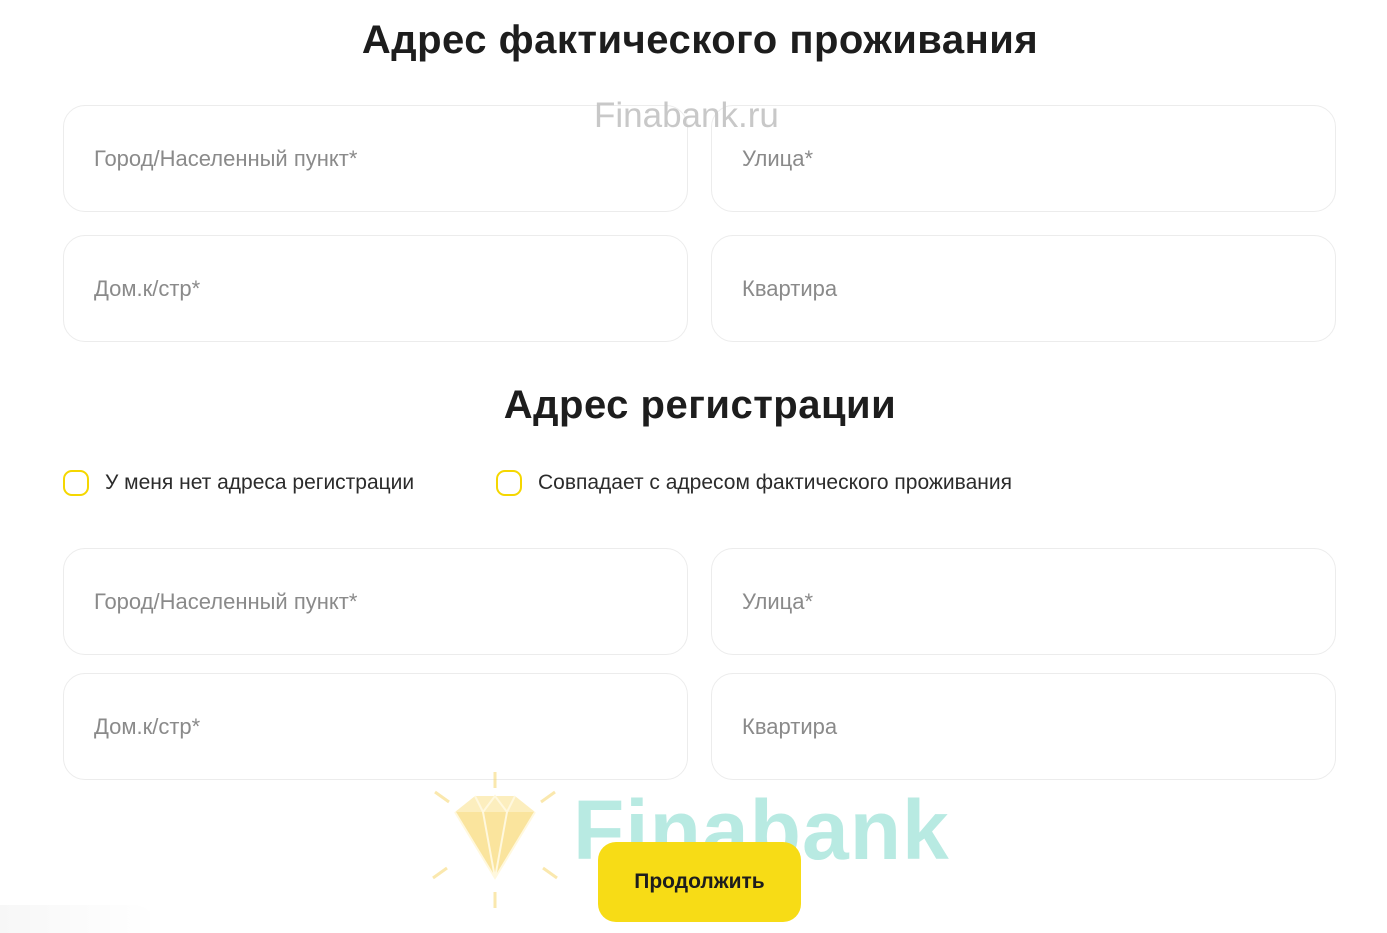 The width and height of the screenshot is (1387, 933). Describe the element at coordinates (700, 405) in the screenshot. I see `registration-address-title: Адрес регистрации` at that location.